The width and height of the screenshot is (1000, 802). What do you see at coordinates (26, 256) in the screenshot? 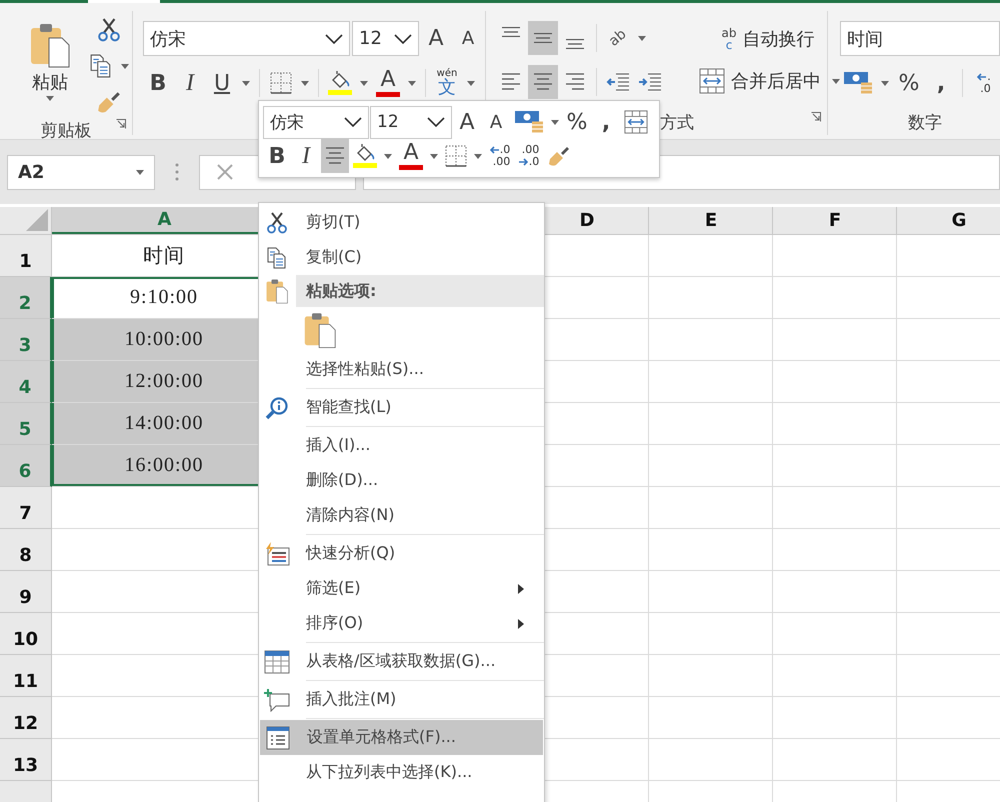
I see `row-header: 1` at bounding box center [26, 256].